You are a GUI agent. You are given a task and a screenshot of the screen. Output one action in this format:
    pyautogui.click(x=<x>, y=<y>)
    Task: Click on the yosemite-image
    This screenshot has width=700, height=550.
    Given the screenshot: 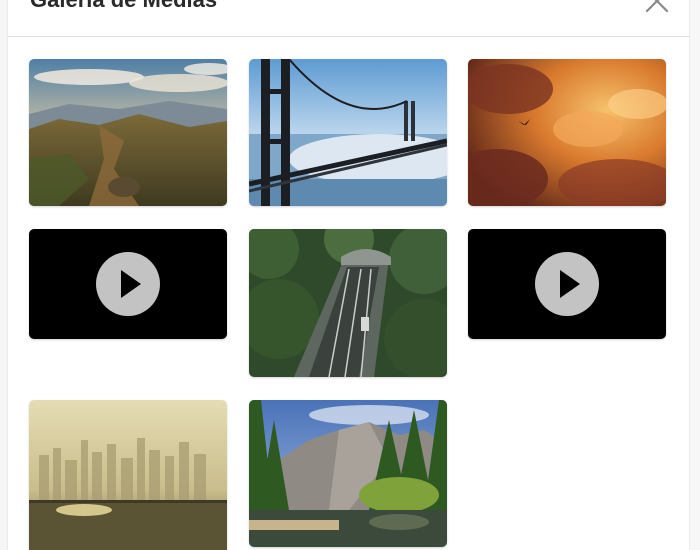 What is the action you would take?
    pyautogui.click(x=348, y=473)
    